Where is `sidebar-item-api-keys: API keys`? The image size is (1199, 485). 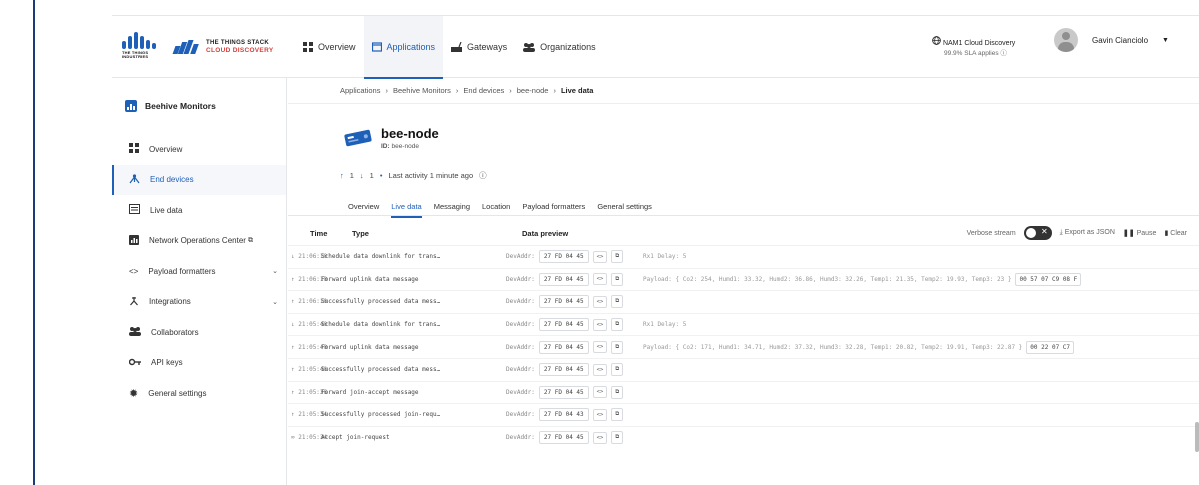 sidebar-item-api-keys: API keys is located at coordinates (199, 363).